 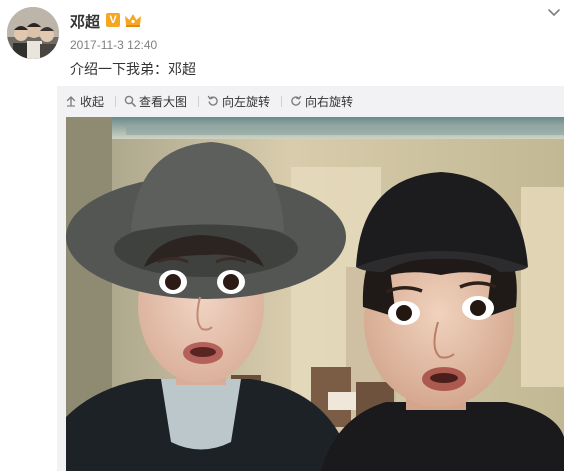 I want to click on avatar-image, so click(x=33, y=33).